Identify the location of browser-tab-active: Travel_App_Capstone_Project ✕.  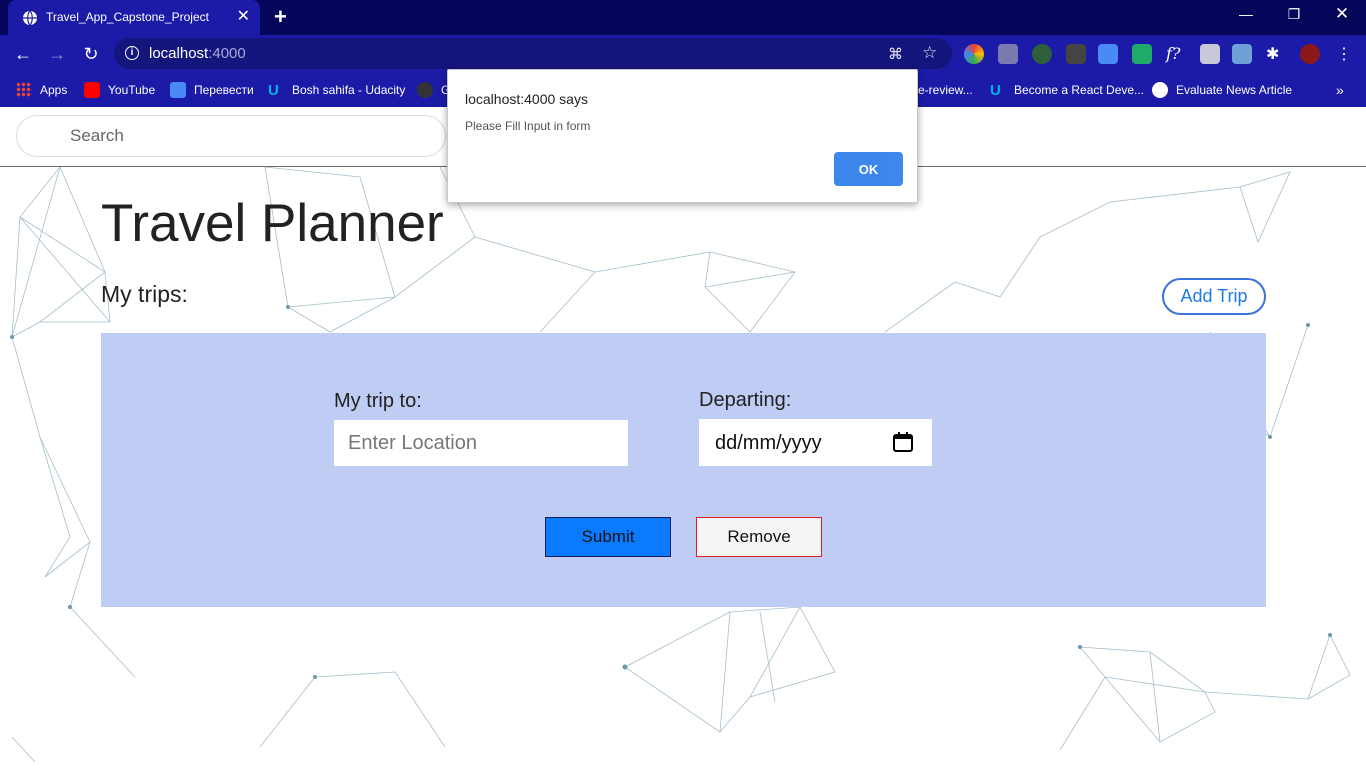
(134, 17).